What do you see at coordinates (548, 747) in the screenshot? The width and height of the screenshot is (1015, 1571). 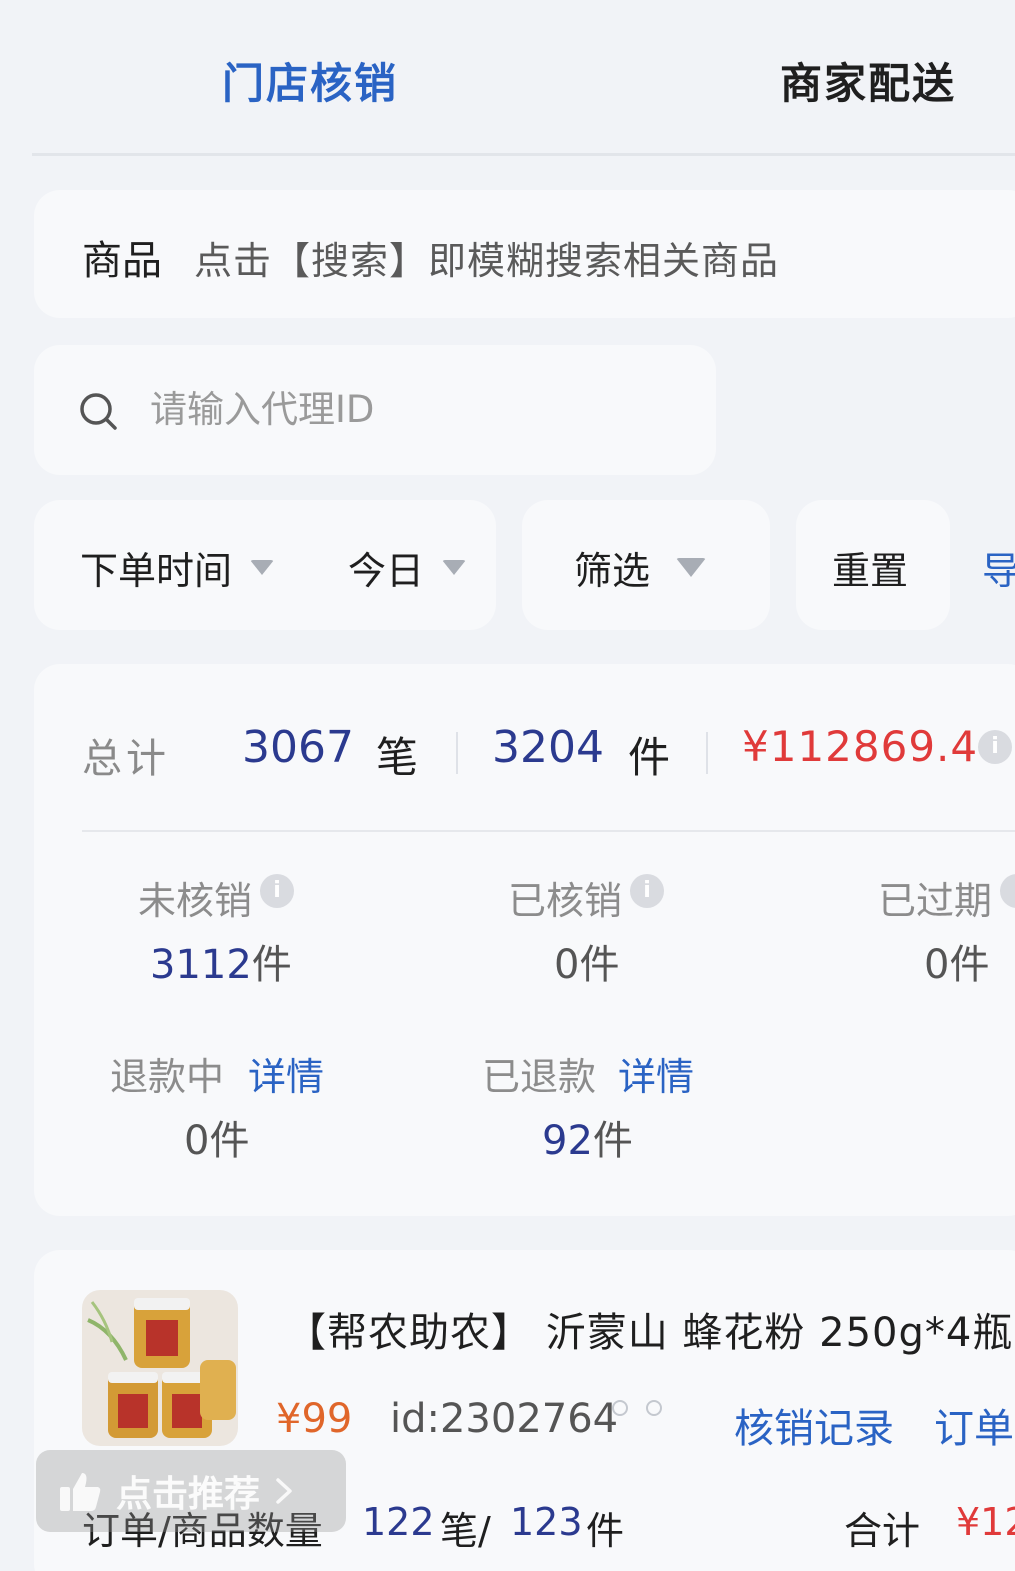 I see `total-pieces-count: 3204` at bounding box center [548, 747].